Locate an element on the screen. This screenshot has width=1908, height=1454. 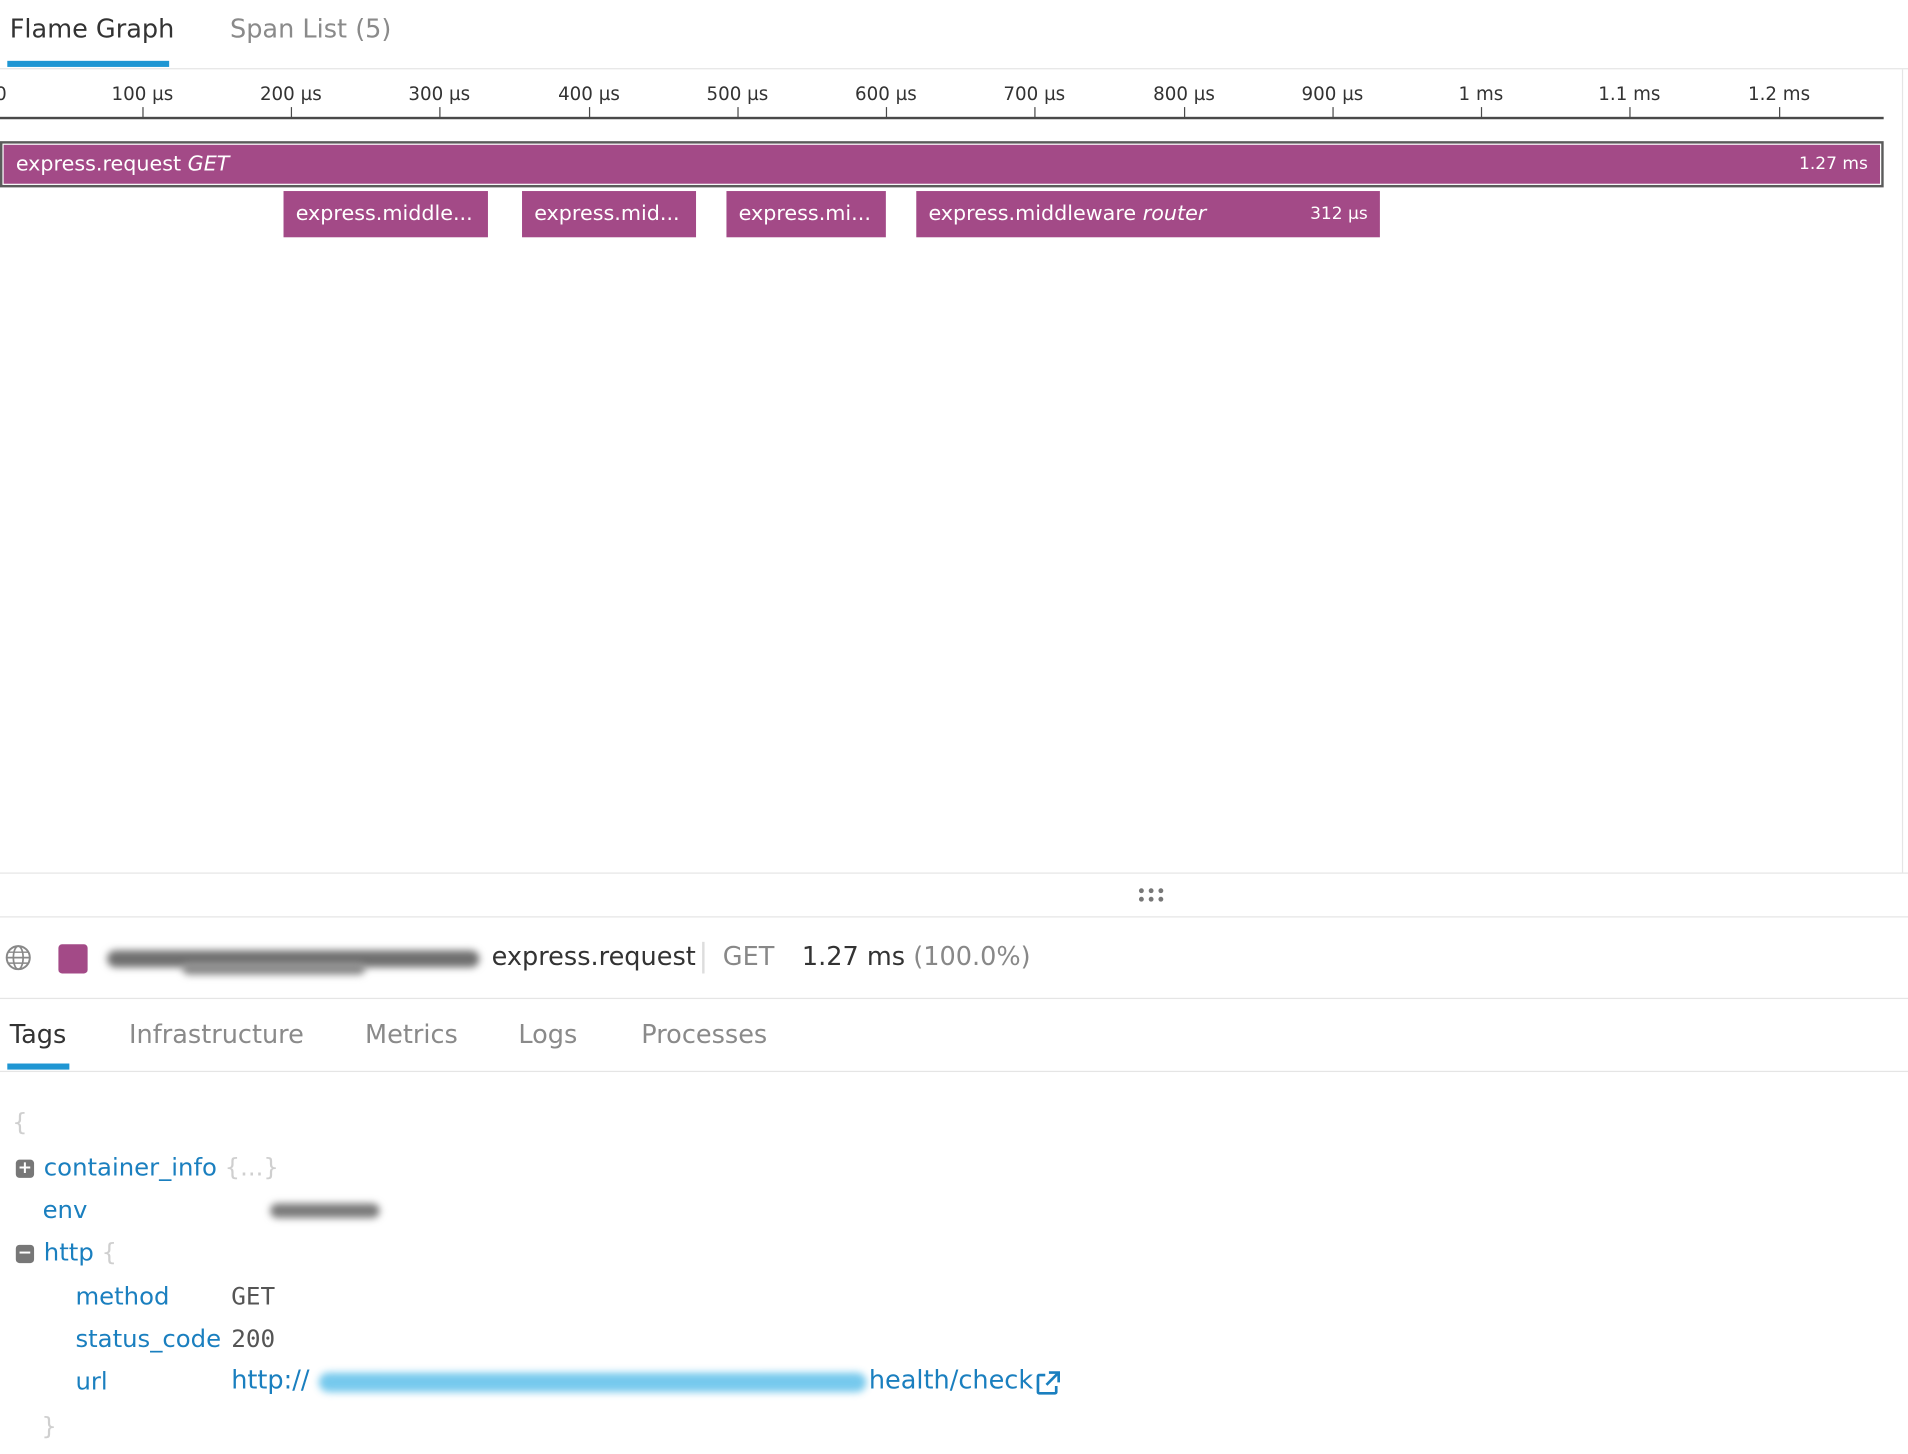
span-name-group: express.request GET is located at coordinates (901, 164).